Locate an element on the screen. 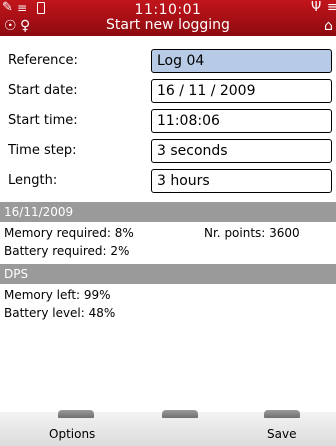  menu-icon: ≡ is located at coordinates (331, 7).